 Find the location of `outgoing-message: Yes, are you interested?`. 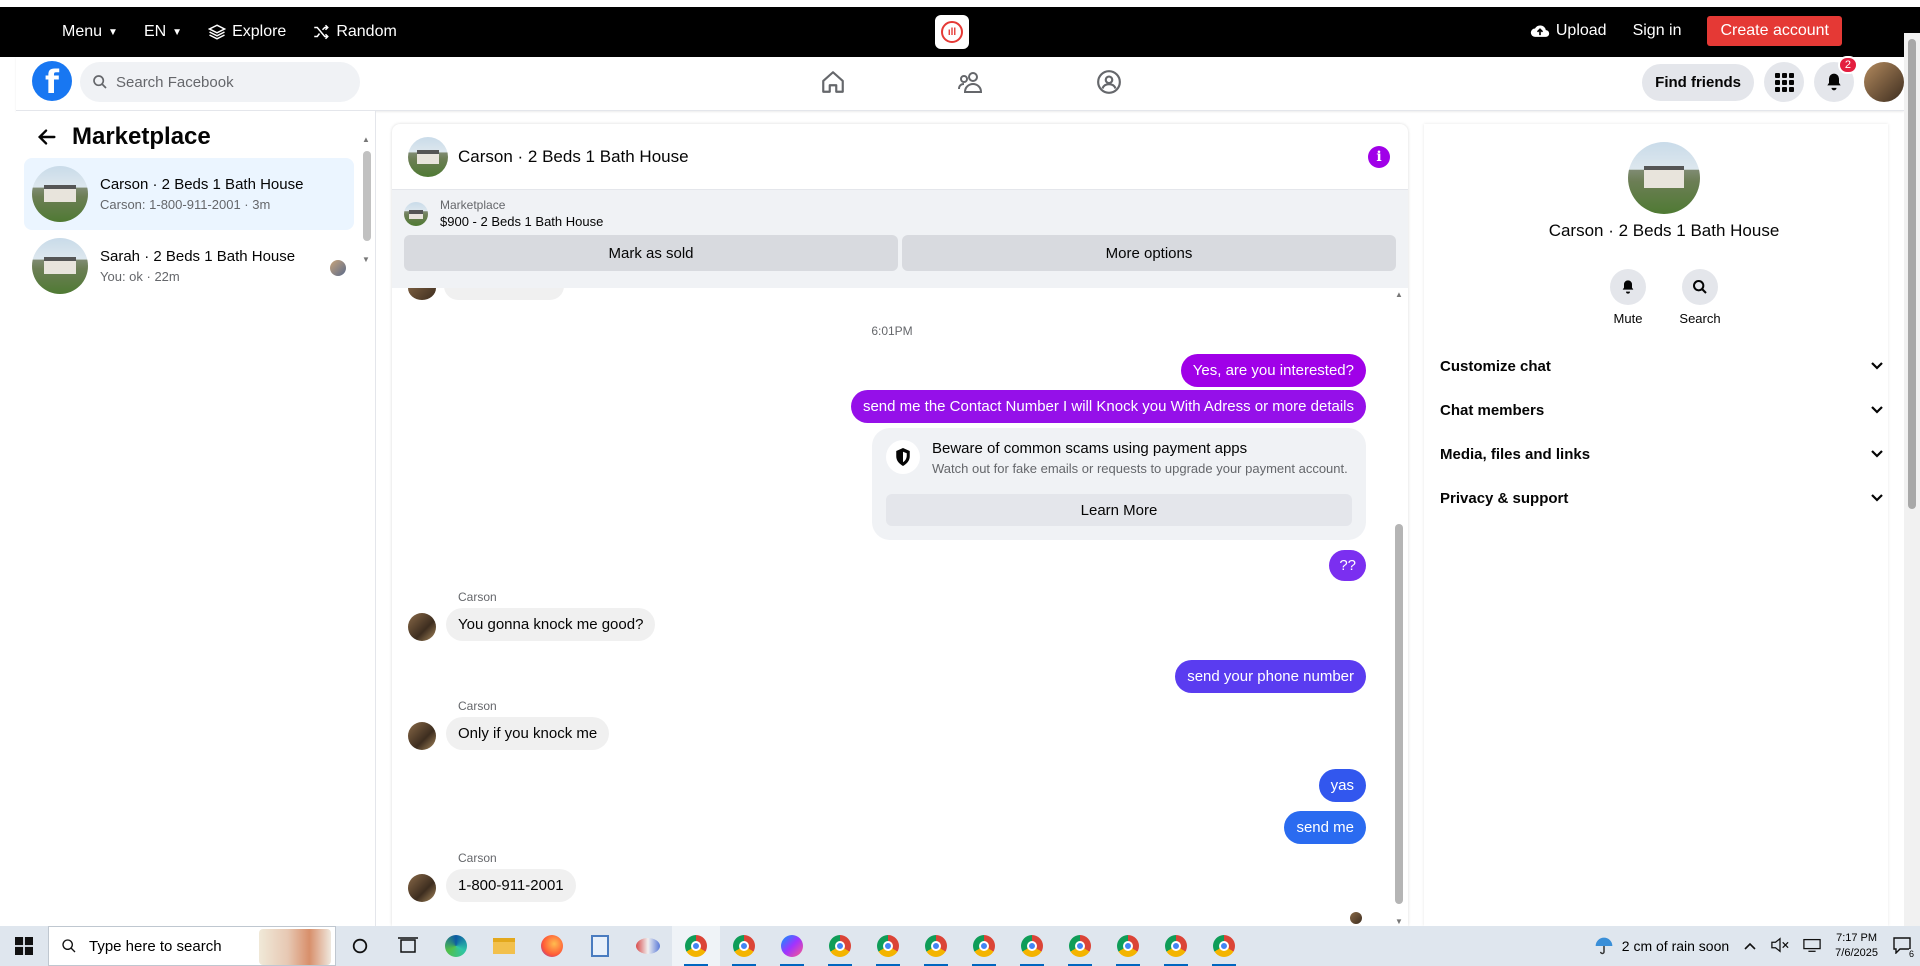

outgoing-message: Yes, are you interested? is located at coordinates (1273, 370).